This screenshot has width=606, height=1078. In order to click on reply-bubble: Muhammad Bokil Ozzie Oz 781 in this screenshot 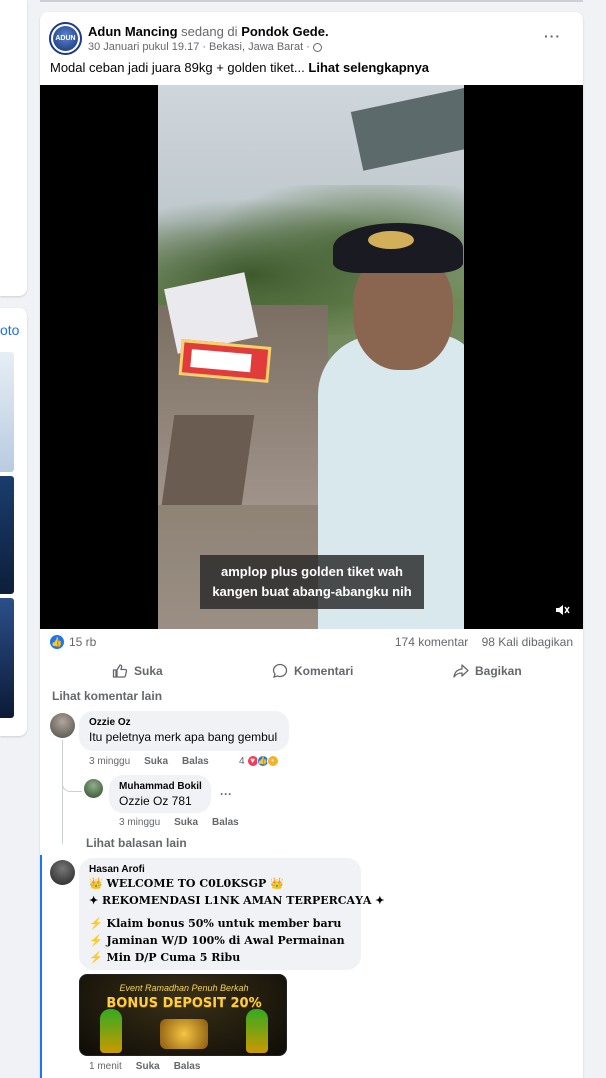, I will do `click(160, 794)`.